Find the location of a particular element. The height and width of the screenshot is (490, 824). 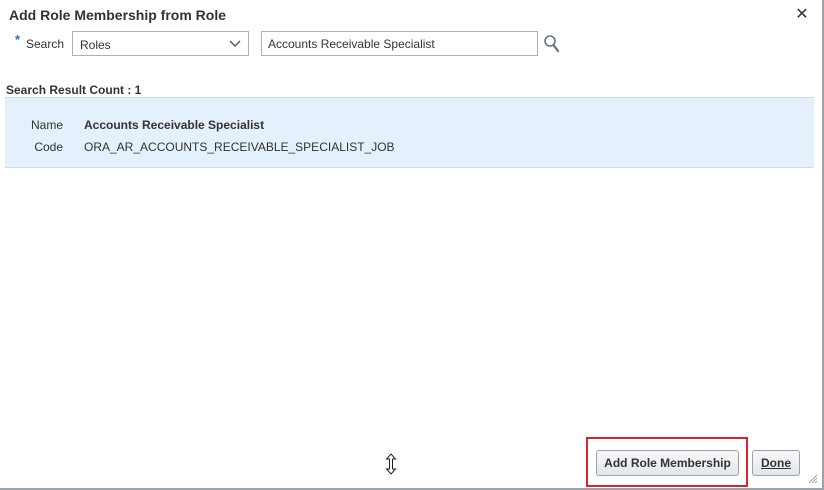

search-result-count: Search Result Count : 1 is located at coordinates (74, 90).